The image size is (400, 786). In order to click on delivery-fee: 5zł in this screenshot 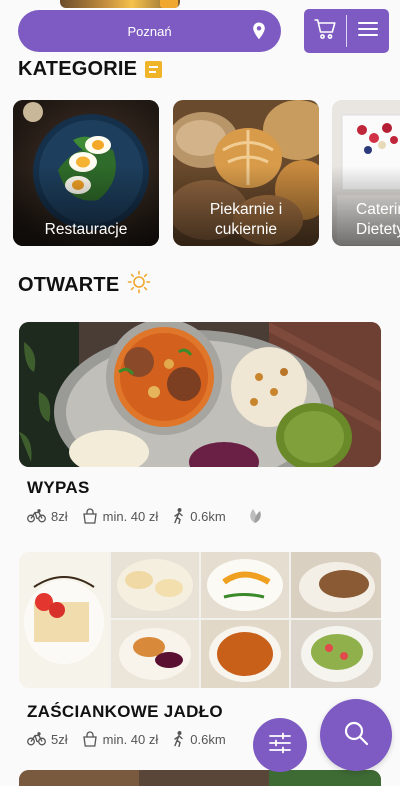, I will do `click(47, 739)`.